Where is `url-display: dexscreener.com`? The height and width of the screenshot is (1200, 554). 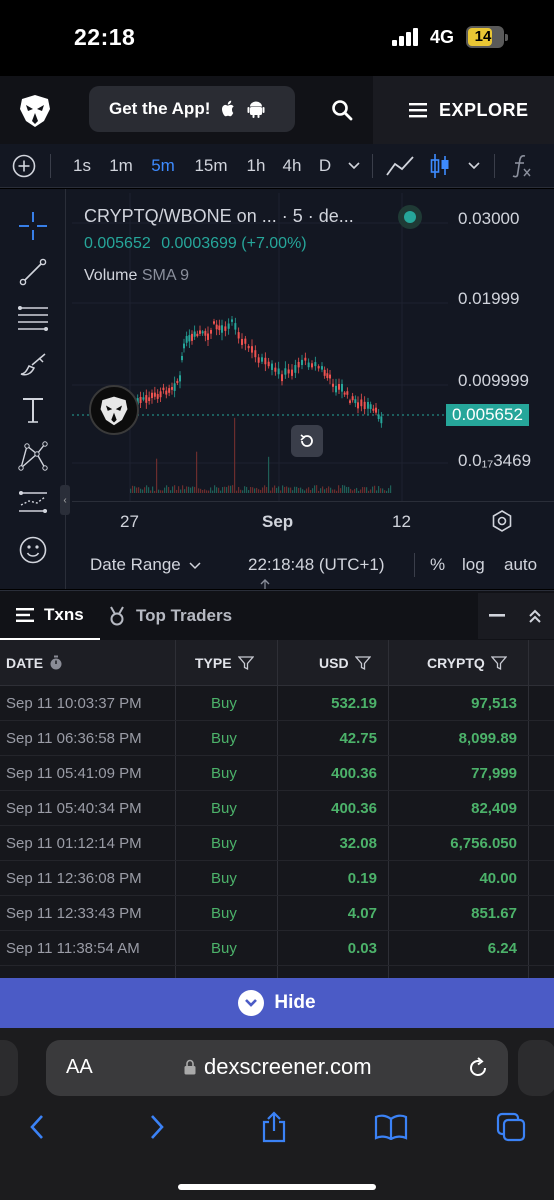
url-display: dexscreener.com is located at coordinates (278, 1067).